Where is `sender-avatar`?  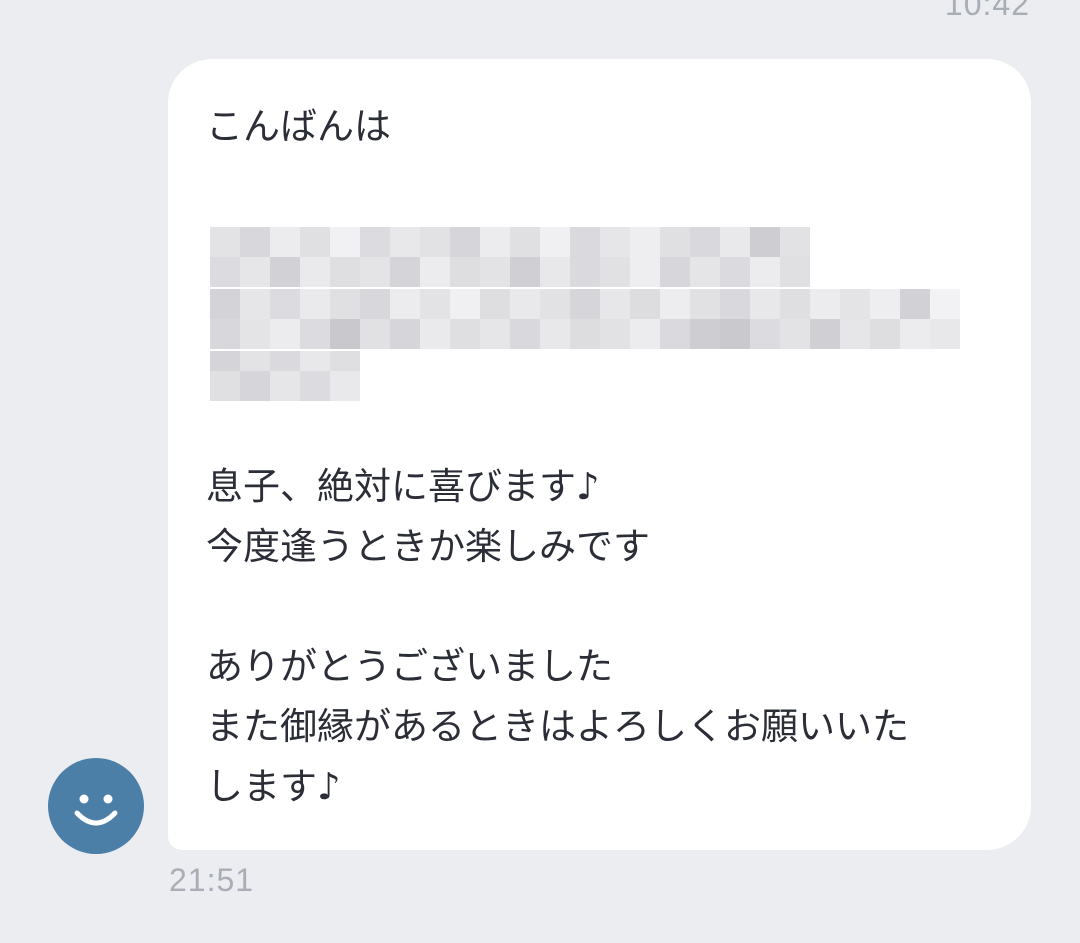
sender-avatar is located at coordinates (96, 806).